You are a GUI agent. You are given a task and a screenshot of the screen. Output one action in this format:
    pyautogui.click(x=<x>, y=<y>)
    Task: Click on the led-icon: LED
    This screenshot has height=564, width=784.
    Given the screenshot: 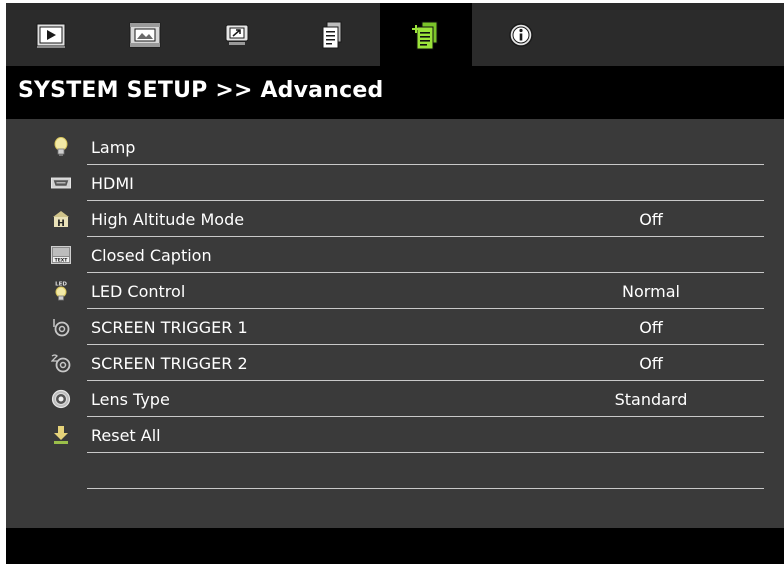 What is the action you would take?
    pyautogui.click(x=61, y=291)
    